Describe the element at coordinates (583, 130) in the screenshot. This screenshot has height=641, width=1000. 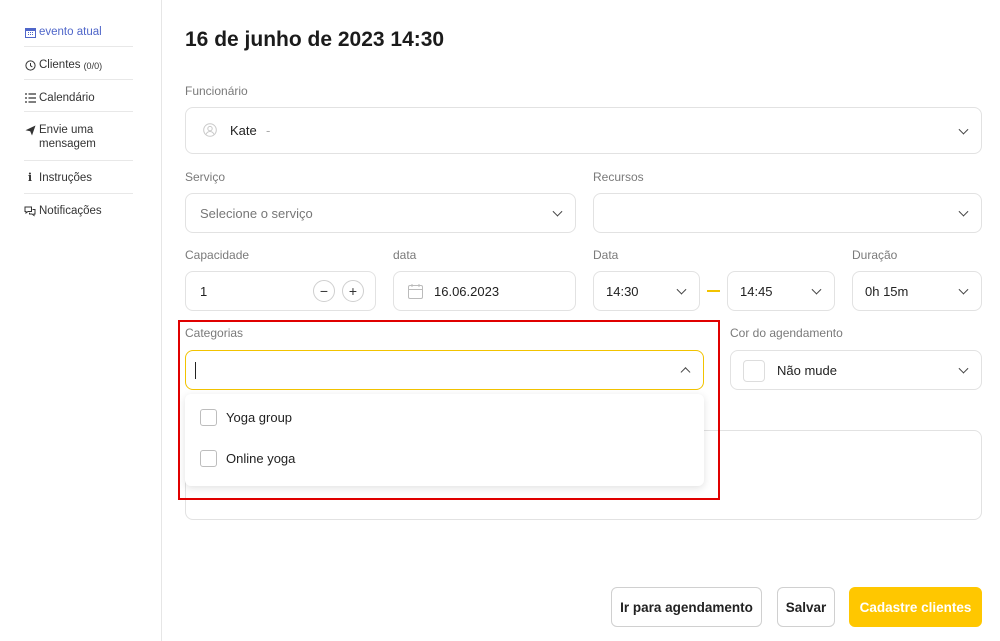
I see `employee-select: Kate -` at that location.